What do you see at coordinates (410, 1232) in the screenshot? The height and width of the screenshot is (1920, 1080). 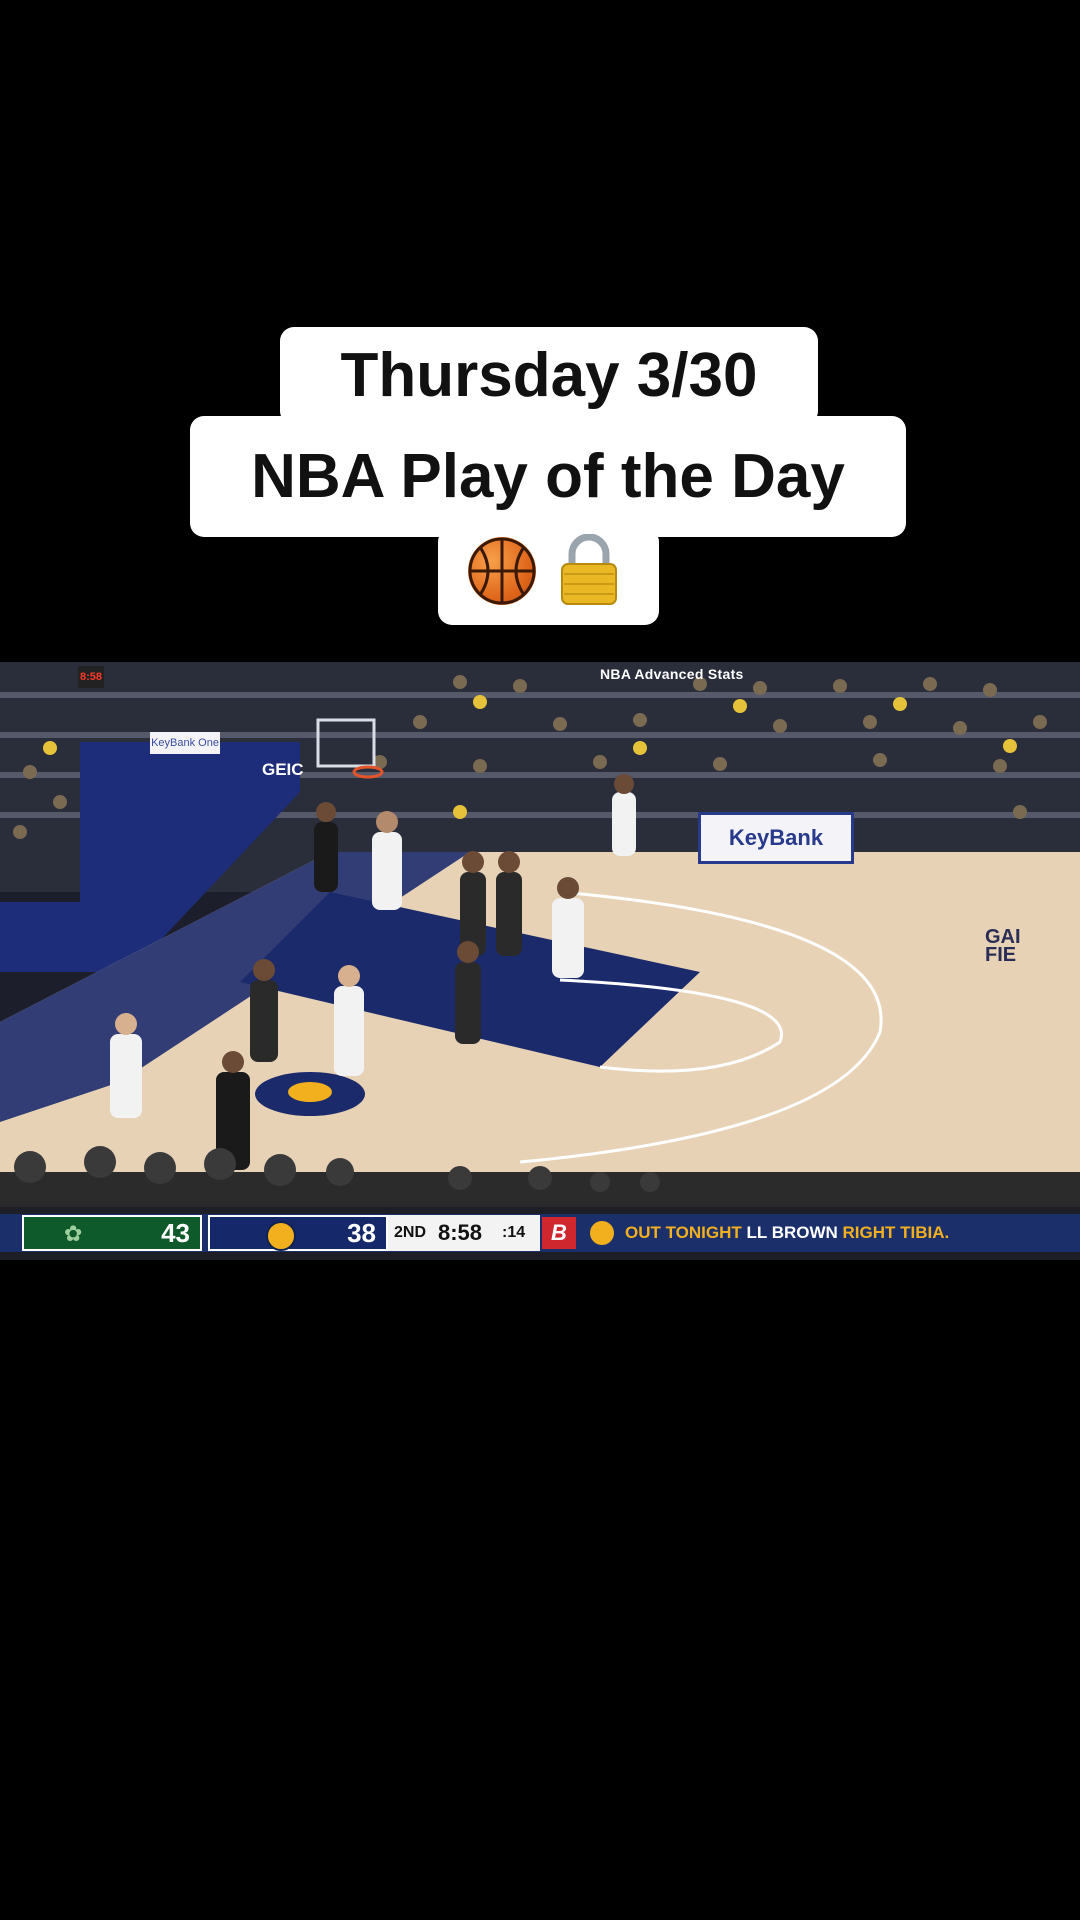 I see `period-label: 2ND` at bounding box center [410, 1232].